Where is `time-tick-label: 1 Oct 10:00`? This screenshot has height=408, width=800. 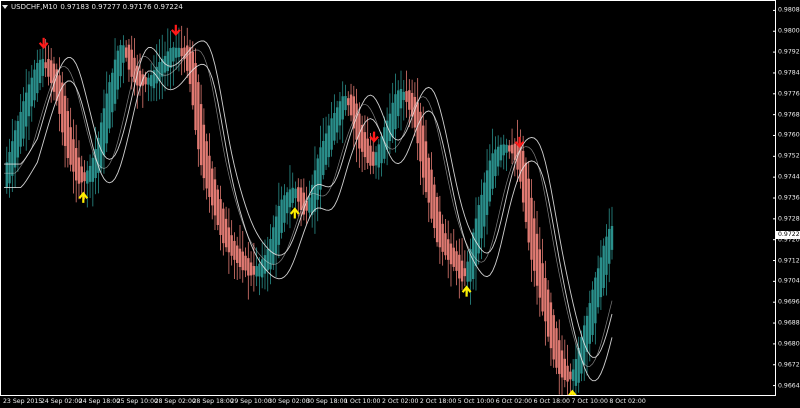 time-tick-label: 1 Oct 10:00 is located at coordinates (362, 401).